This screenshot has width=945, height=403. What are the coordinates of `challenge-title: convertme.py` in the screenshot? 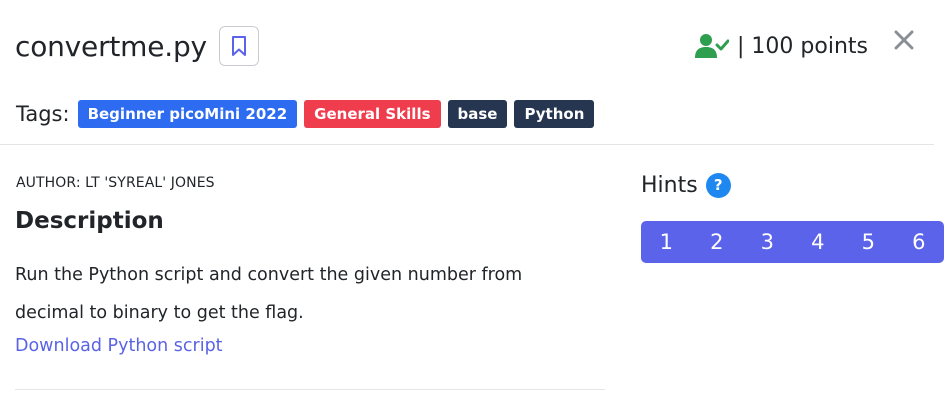 It's located at (111, 46).